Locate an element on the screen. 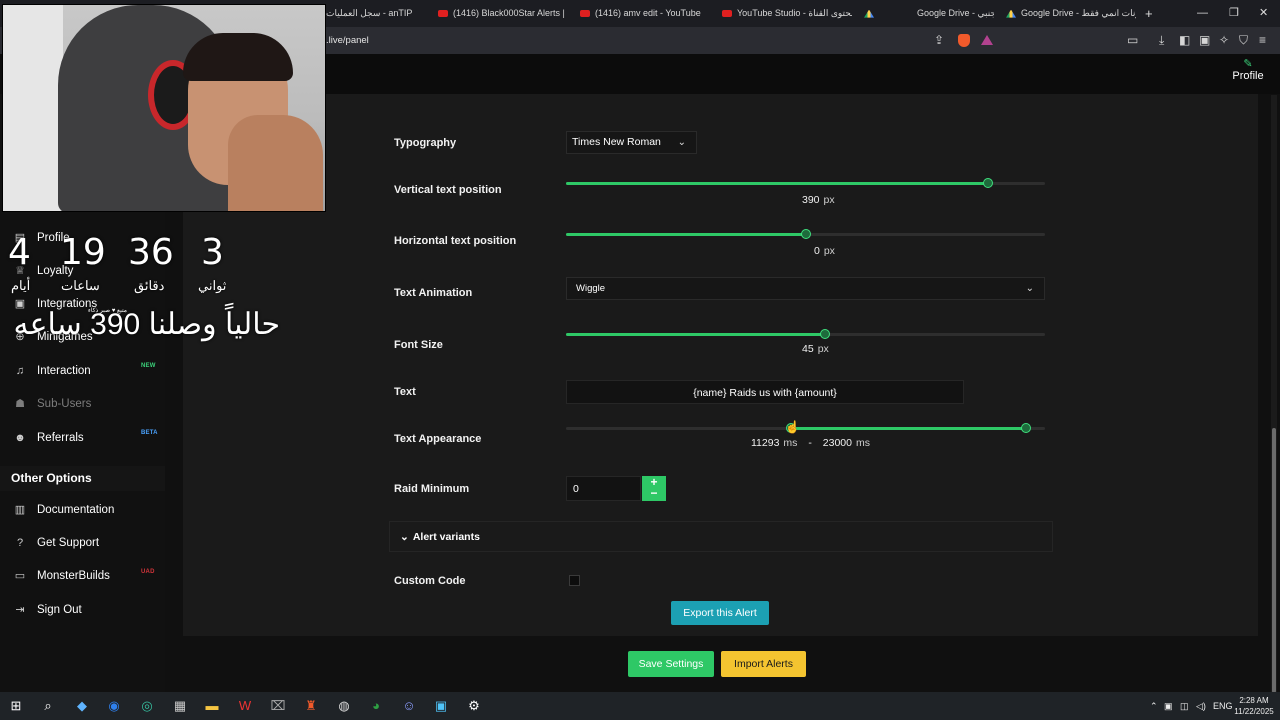 The image size is (1280, 720). system-clock: 2:28 AM 11/22/2025 is located at coordinates (1254, 706).